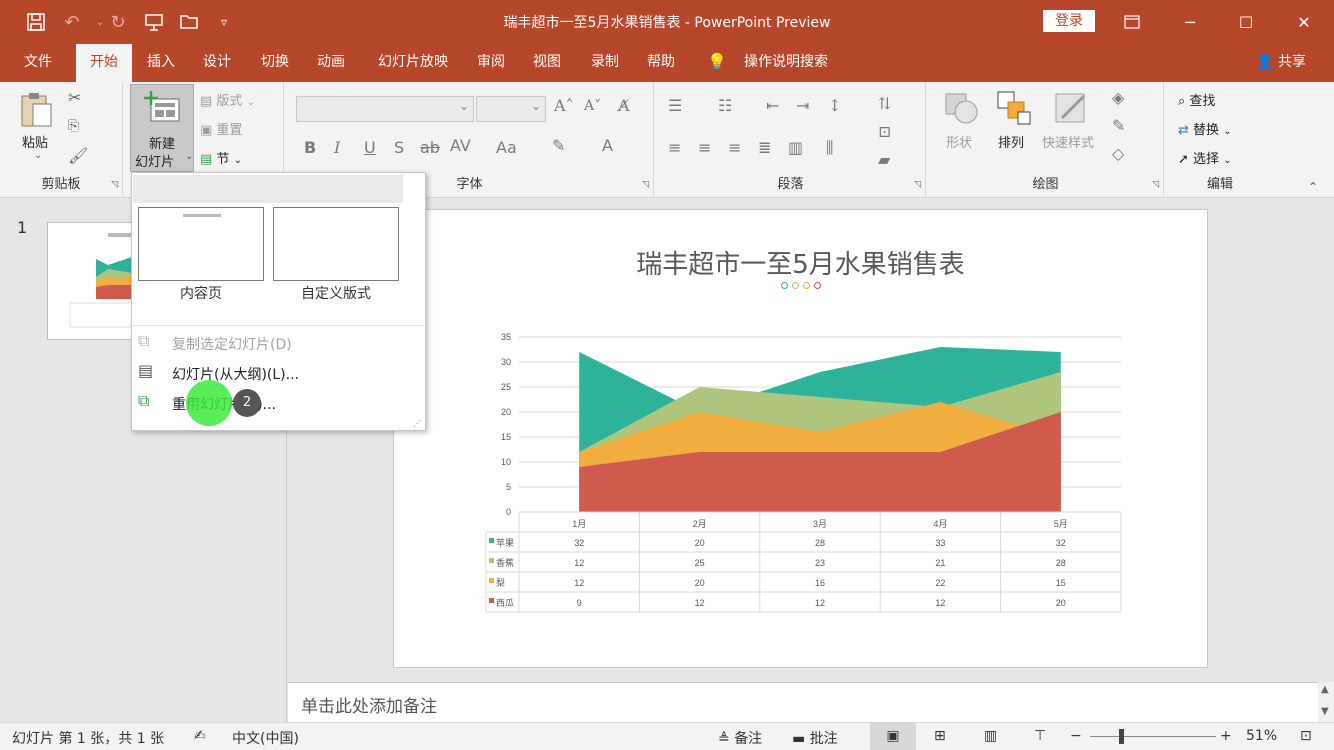  Describe the element at coordinates (564, 105) in the screenshot. I see `grow-font-icon: A˄` at that location.